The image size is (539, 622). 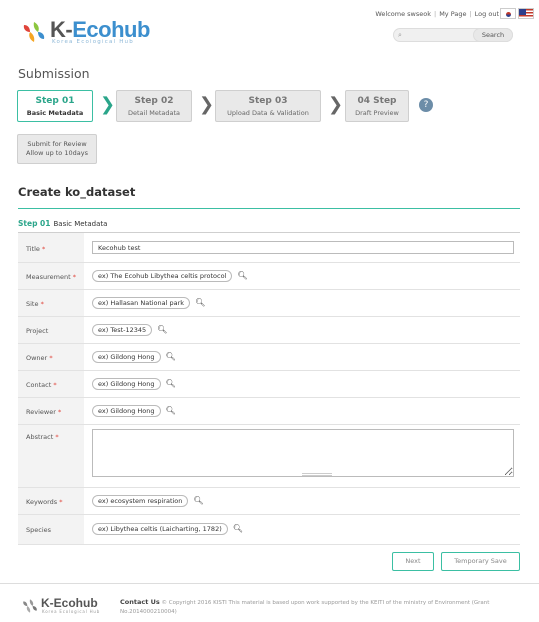 I want to click on next-button: Next, so click(x=413, y=561).